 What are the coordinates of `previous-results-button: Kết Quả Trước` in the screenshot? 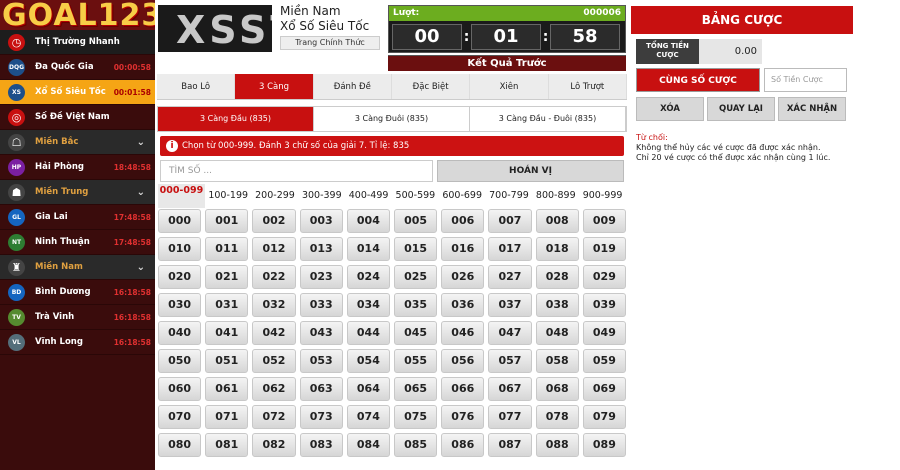 It's located at (507, 63).